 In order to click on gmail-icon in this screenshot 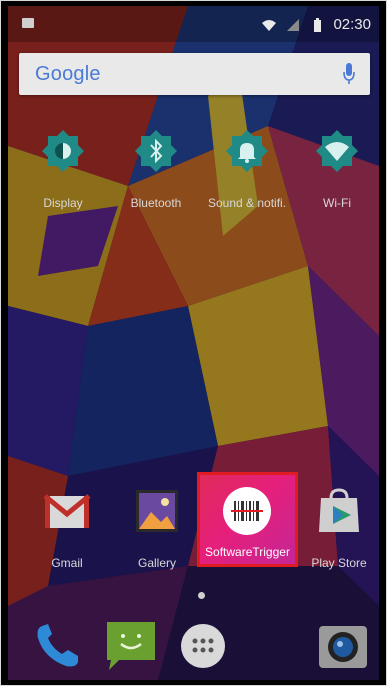, I will do `click(67, 511)`.